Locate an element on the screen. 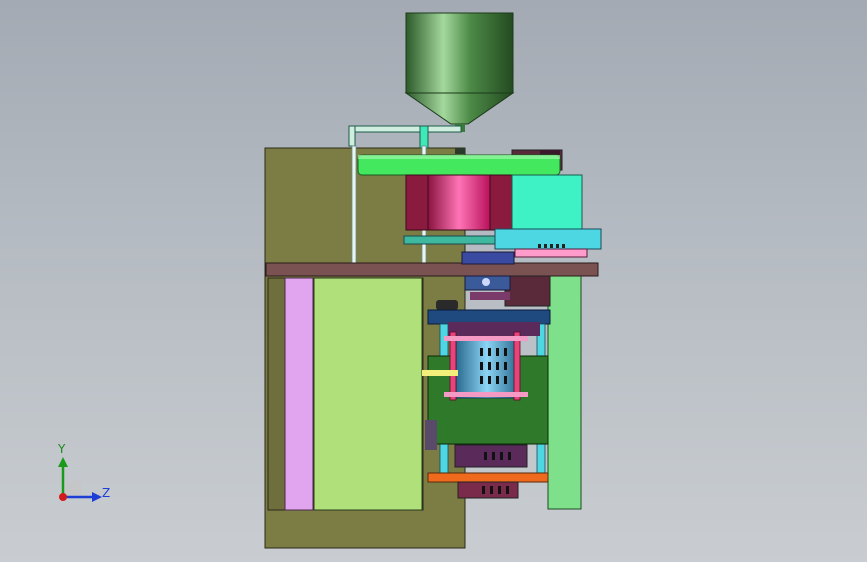  side-panel-violet is located at coordinates (299, 394).